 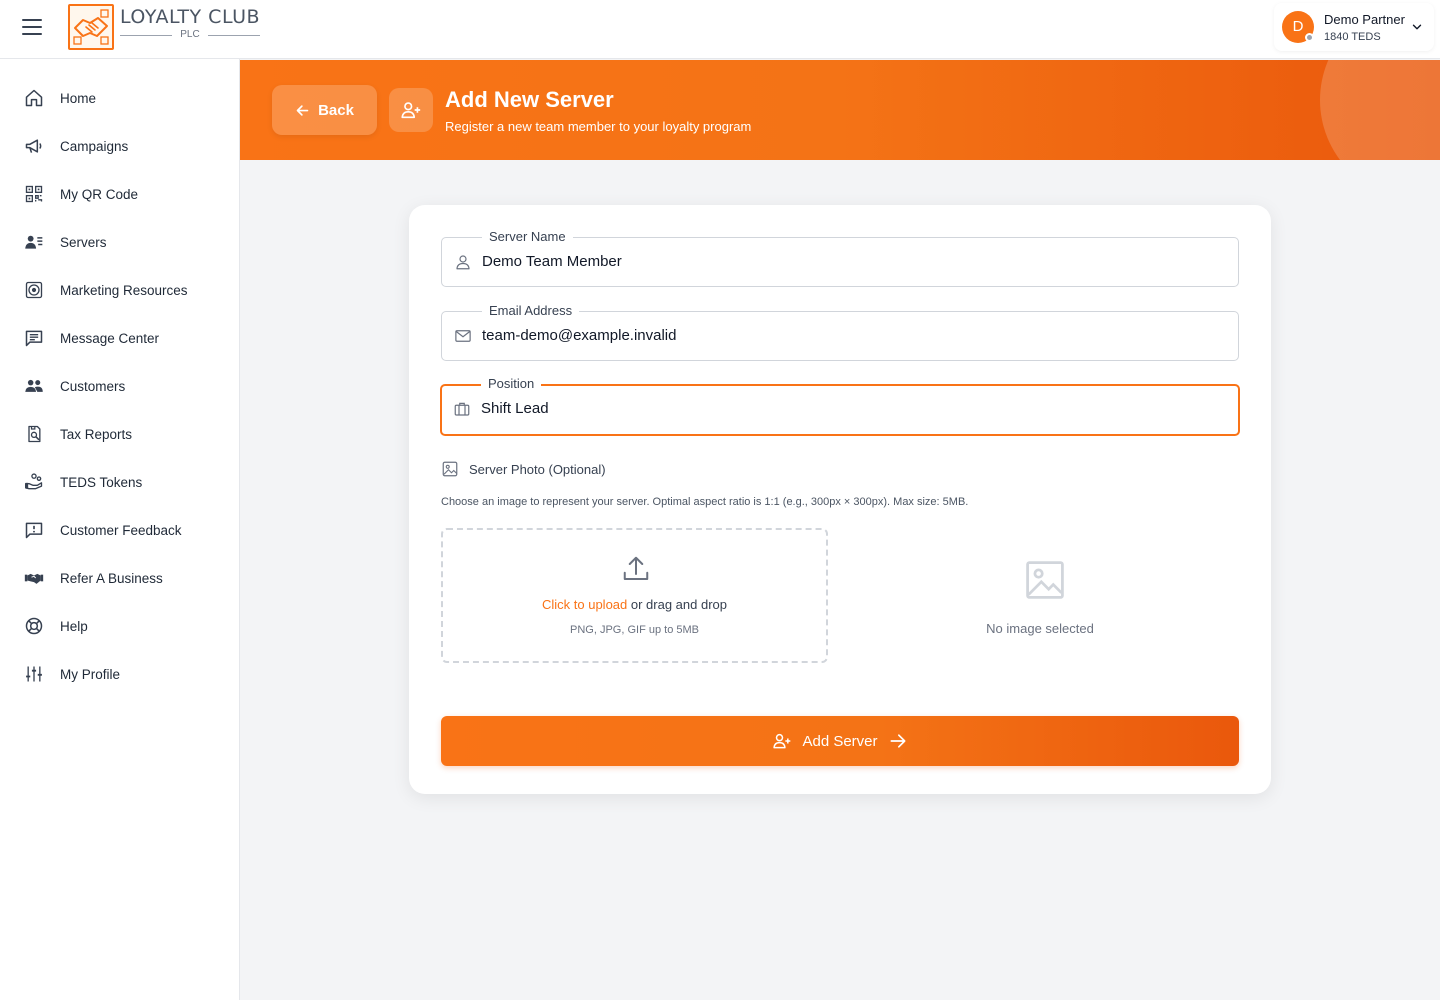 I want to click on handshake-icon, so click(x=34, y=578).